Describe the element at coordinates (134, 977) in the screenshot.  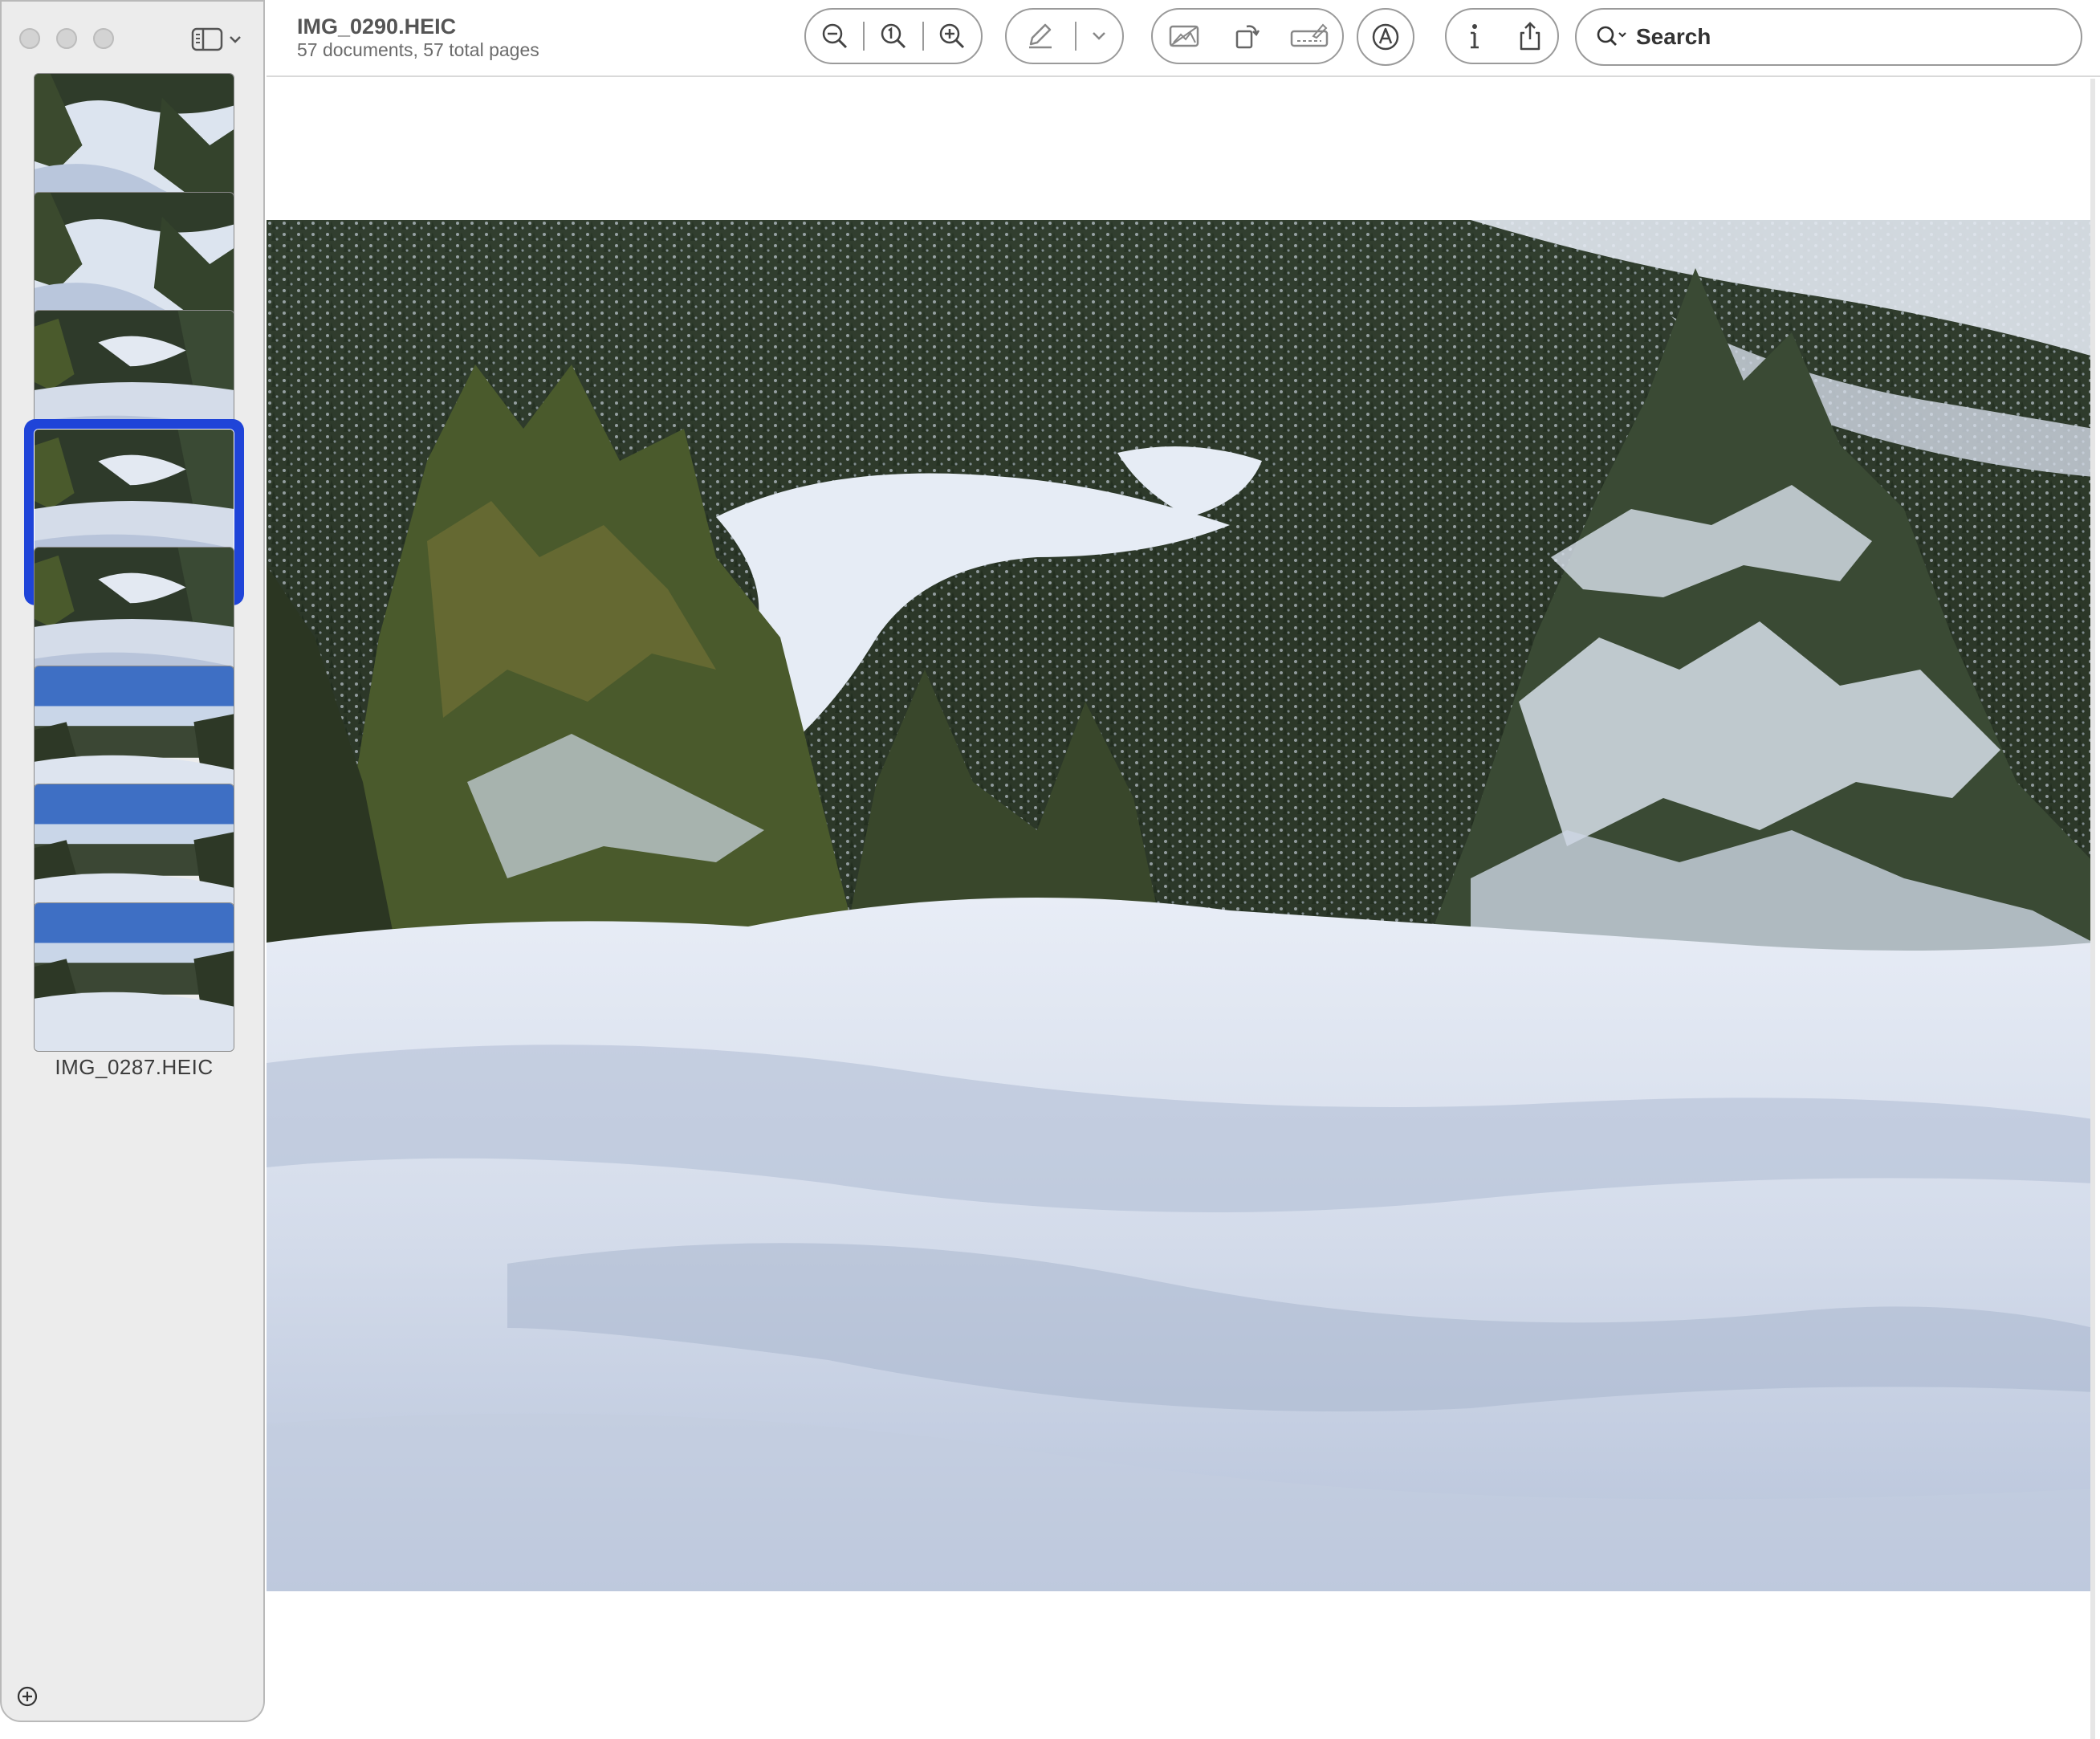
I see `thumbnail-image` at that location.